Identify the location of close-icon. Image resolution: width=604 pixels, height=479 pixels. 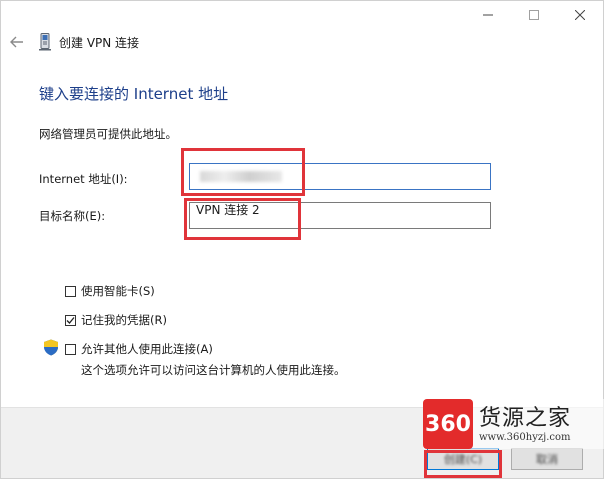
(580, 15).